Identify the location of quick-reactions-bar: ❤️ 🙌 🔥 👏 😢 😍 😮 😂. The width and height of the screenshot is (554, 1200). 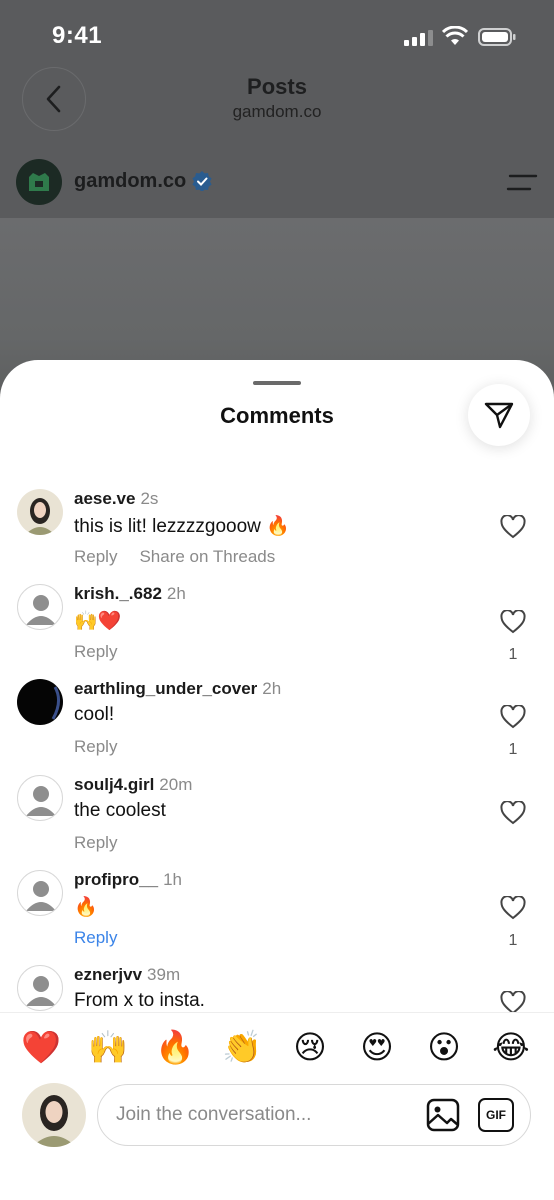
(277, 1045).